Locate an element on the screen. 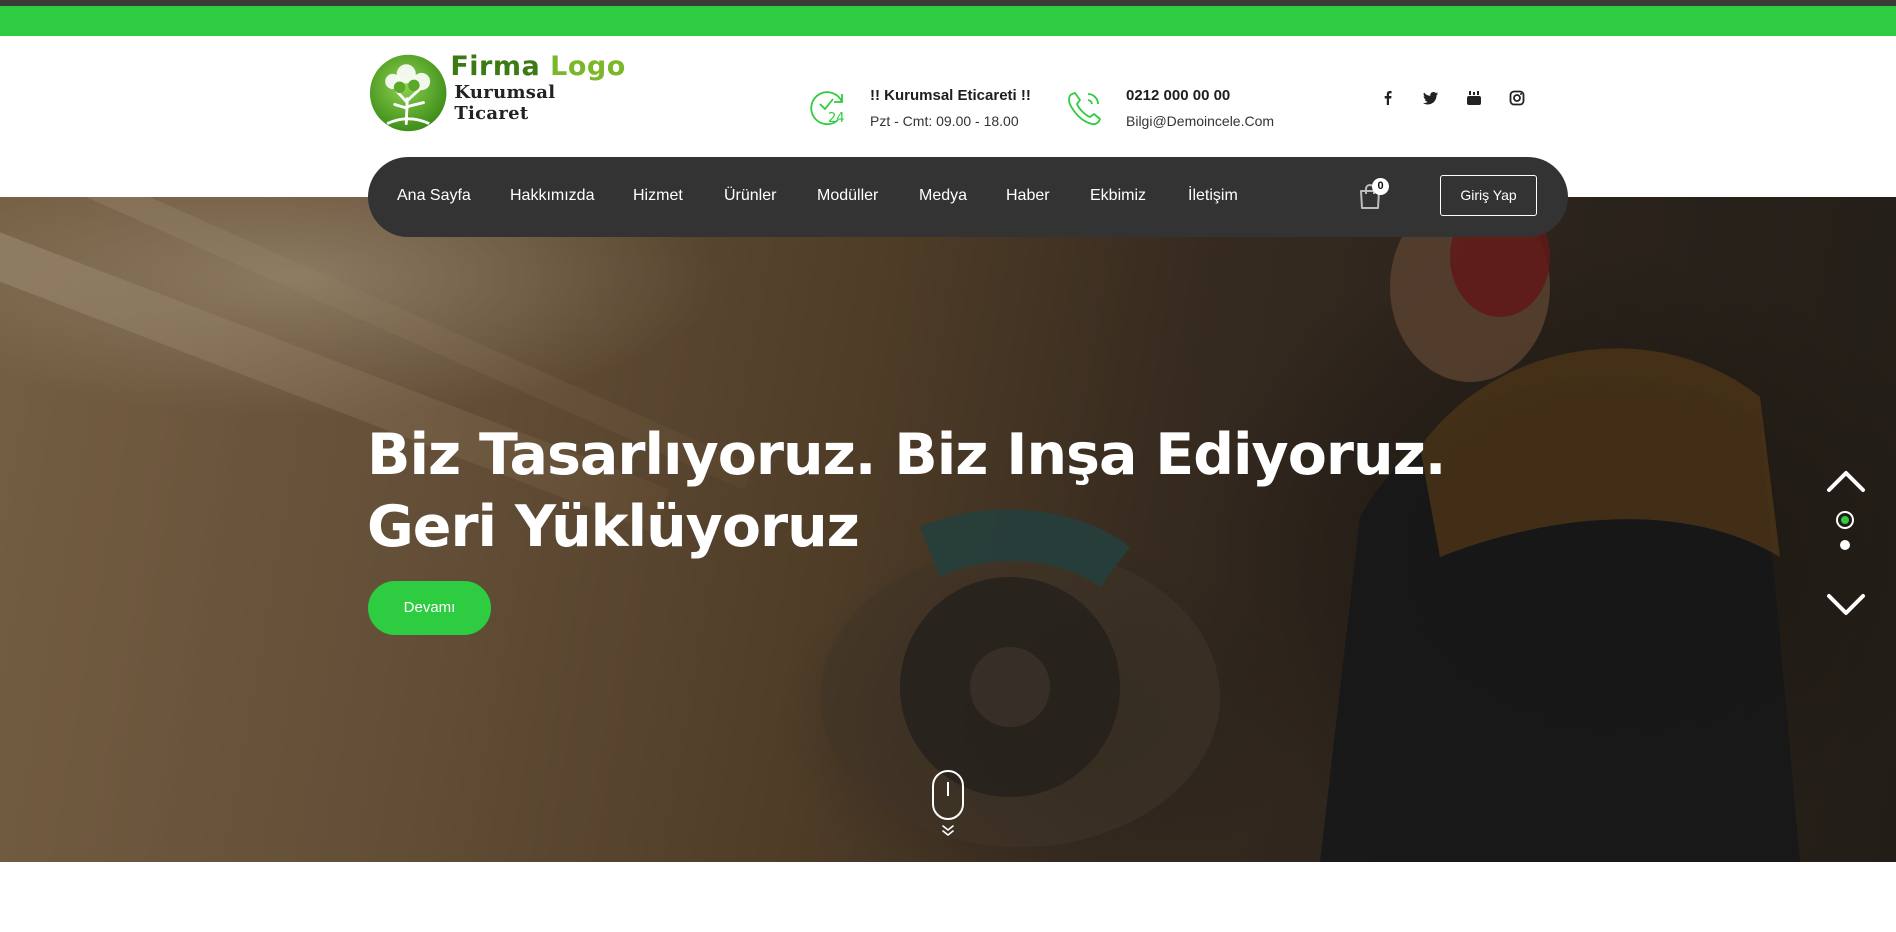 The height and width of the screenshot is (932, 1896). scroll-mouse-icon is located at coordinates (948, 795).